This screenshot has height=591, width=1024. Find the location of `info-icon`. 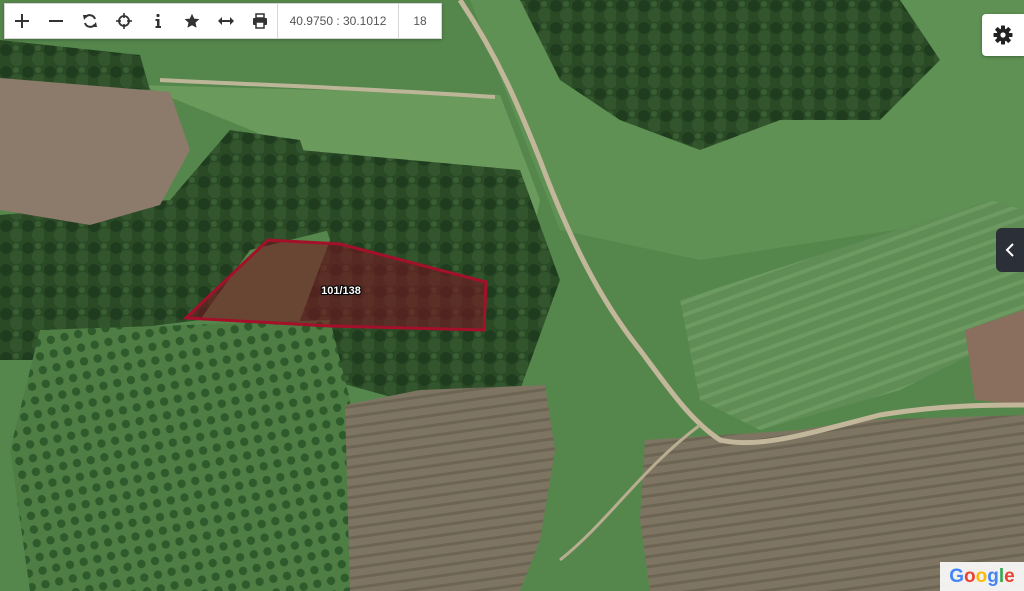

info-icon is located at coordinates (158, 20).